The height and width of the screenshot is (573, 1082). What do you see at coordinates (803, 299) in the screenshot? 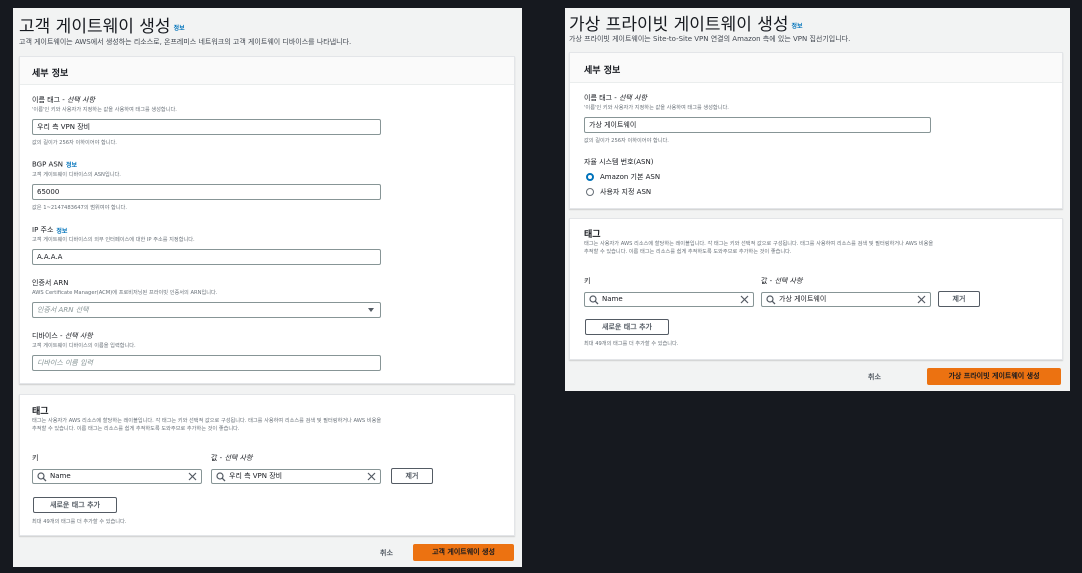
I see `tag-value-value: 가상 게이트웨이` at bounding box center [803, 299].